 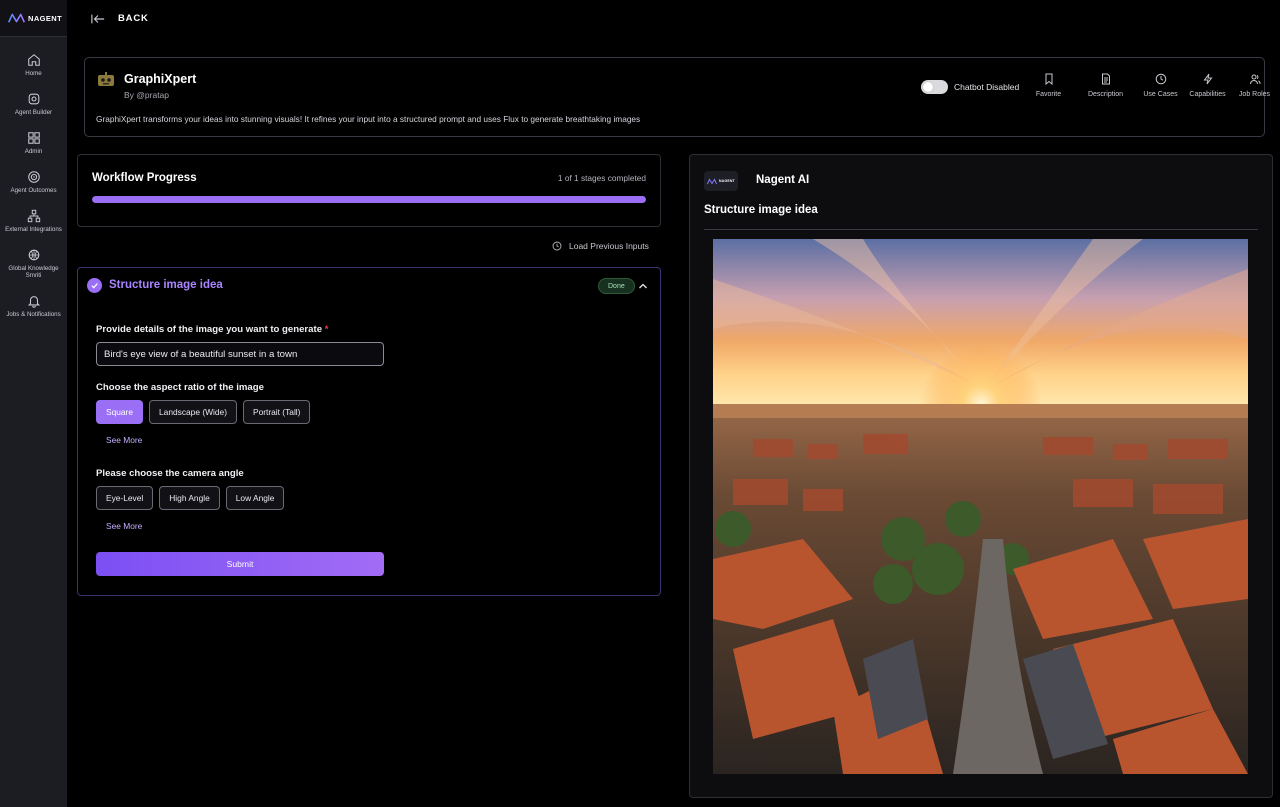 I want to click on brand-name: NAGENT, so click(x=45, y=18).